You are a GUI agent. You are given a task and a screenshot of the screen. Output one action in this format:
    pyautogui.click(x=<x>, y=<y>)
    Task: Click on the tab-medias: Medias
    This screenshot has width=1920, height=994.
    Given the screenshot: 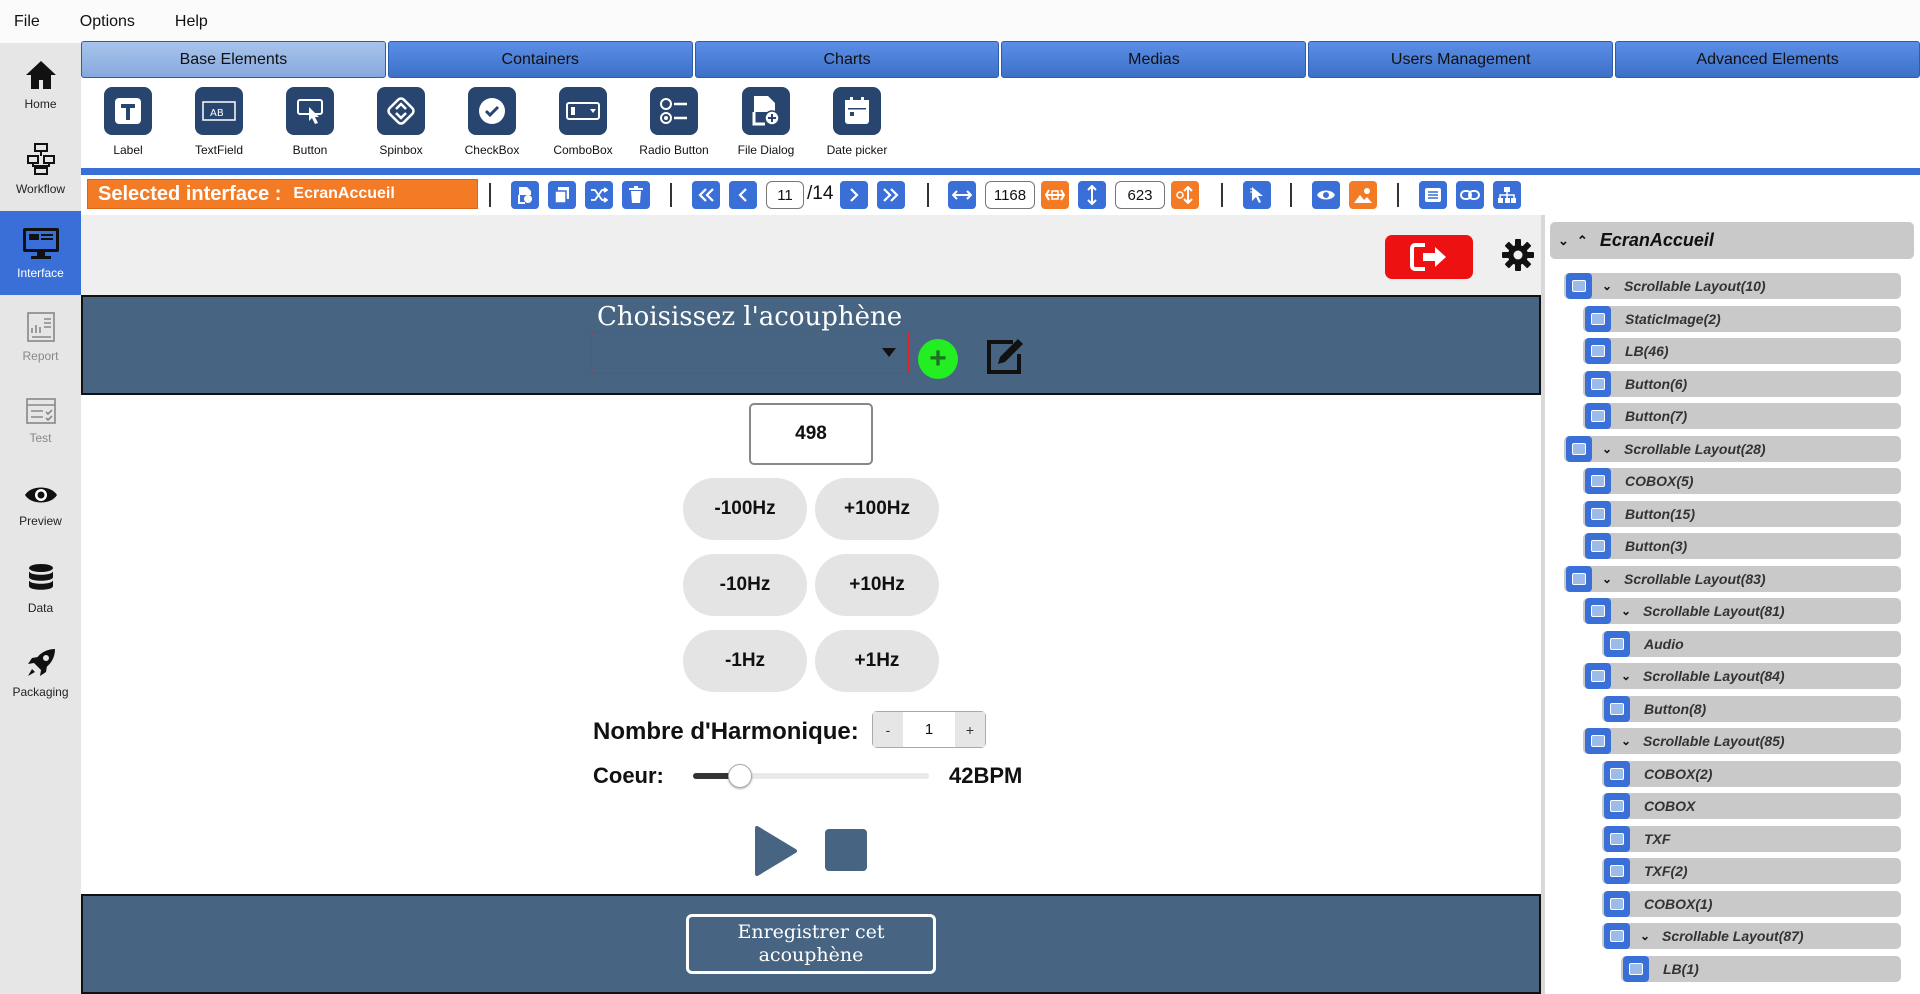 What is the action you would take?
    pyautogui.click(x=1154, y=59)
    